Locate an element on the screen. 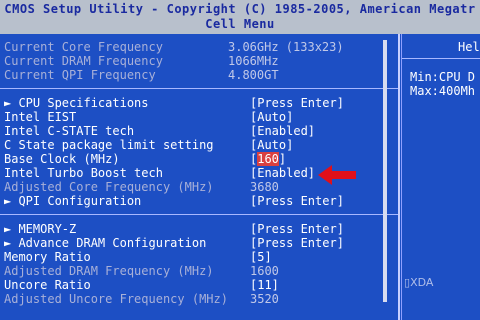 The height and width of the screenshot is (320, 480). setting-label: Intel Turbo Boost tech is located at coordinates (83, 173).